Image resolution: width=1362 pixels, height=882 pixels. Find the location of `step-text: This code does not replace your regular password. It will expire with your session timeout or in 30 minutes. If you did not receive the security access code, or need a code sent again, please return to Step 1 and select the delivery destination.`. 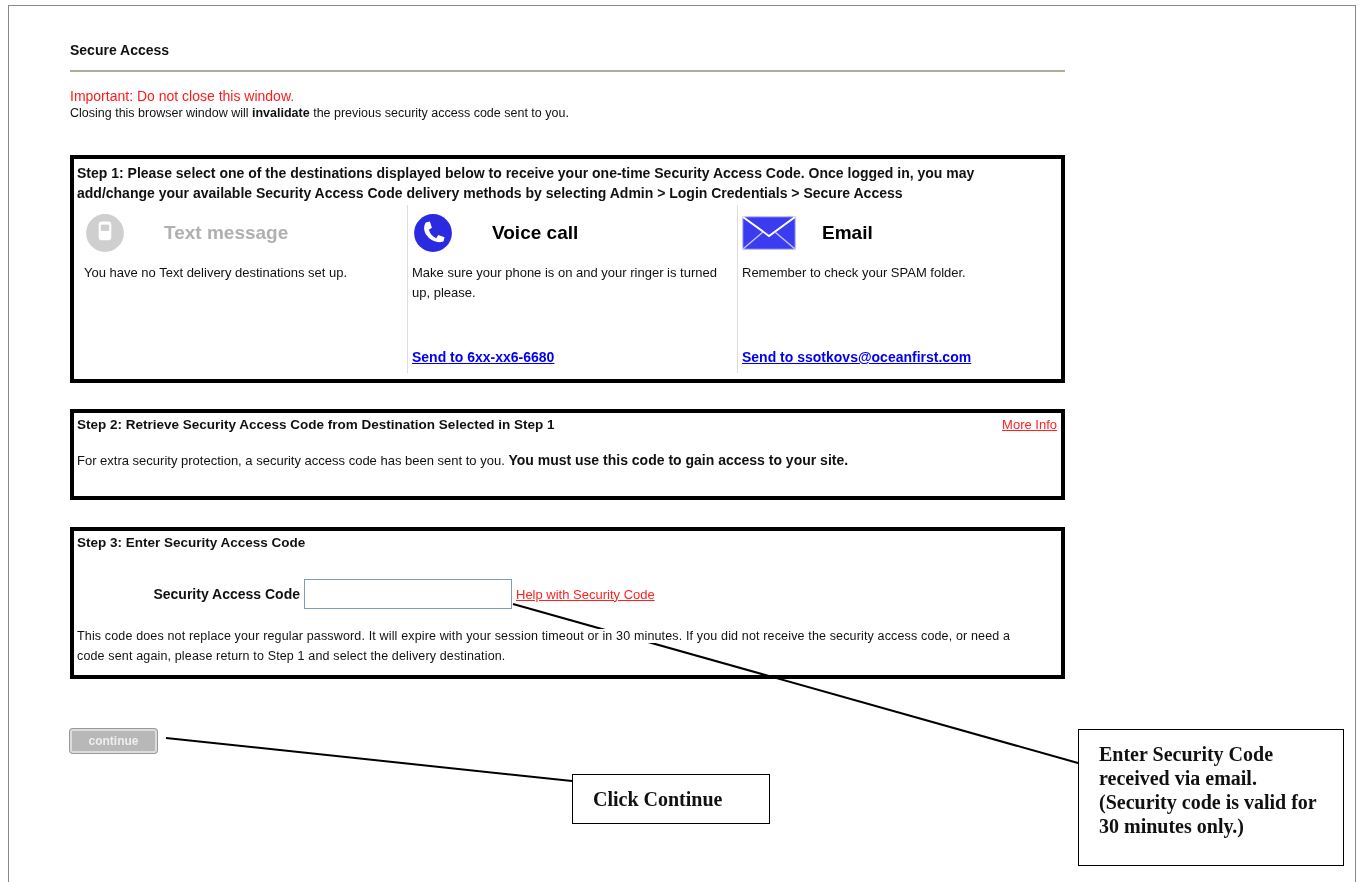

step-text: This code does not replace your regular password. It will expire with your session timeout or in 30 minutes. If you did not receive the security access code, or need a code sent again, please return to Step 1 and select the delivery destination. is located at coordinates (544, 646).